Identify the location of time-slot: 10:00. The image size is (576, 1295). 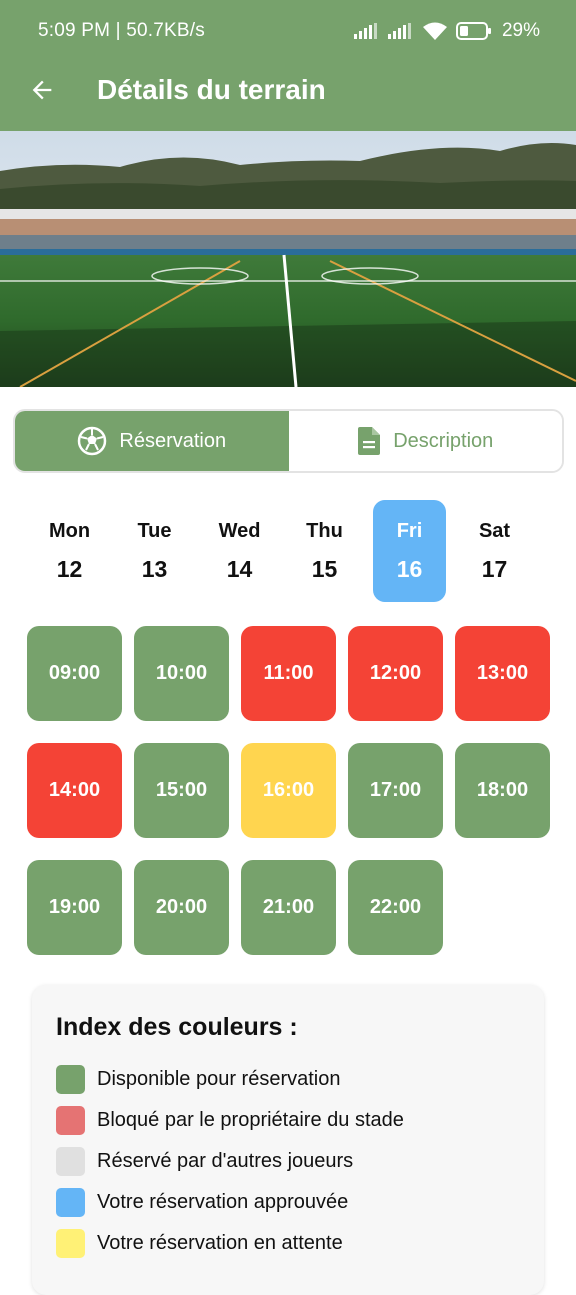
(181, 673).